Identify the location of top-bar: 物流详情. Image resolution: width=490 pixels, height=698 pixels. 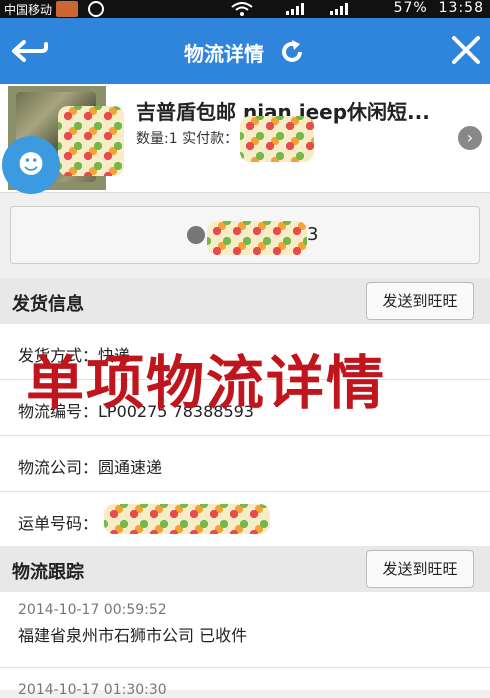
(245, 51).